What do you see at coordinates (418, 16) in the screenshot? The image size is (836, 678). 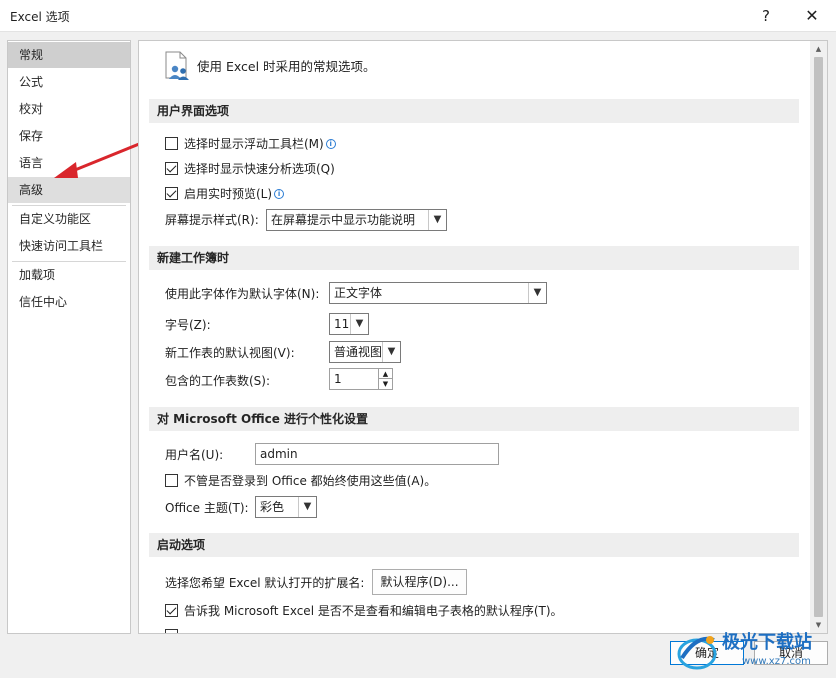 I see `title-bar: Excel 选项 ? ✕` at bounding box center [418, 16].